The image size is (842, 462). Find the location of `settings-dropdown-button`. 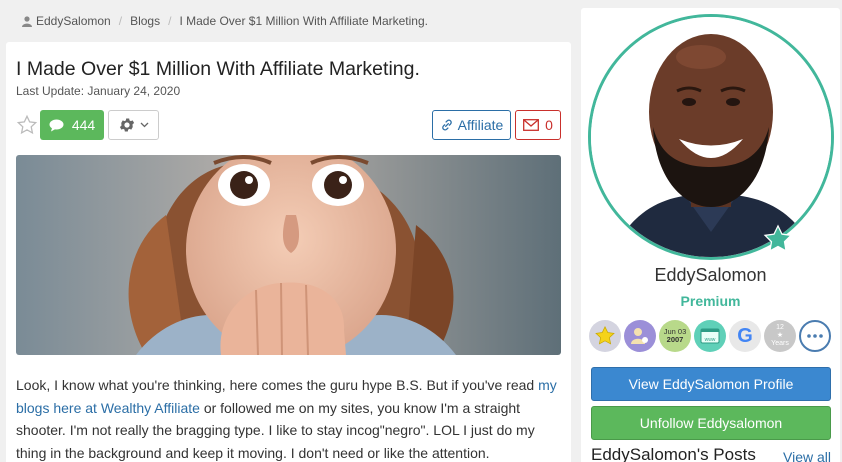

settings-dropdown-button is located at coordinates (133, 125).